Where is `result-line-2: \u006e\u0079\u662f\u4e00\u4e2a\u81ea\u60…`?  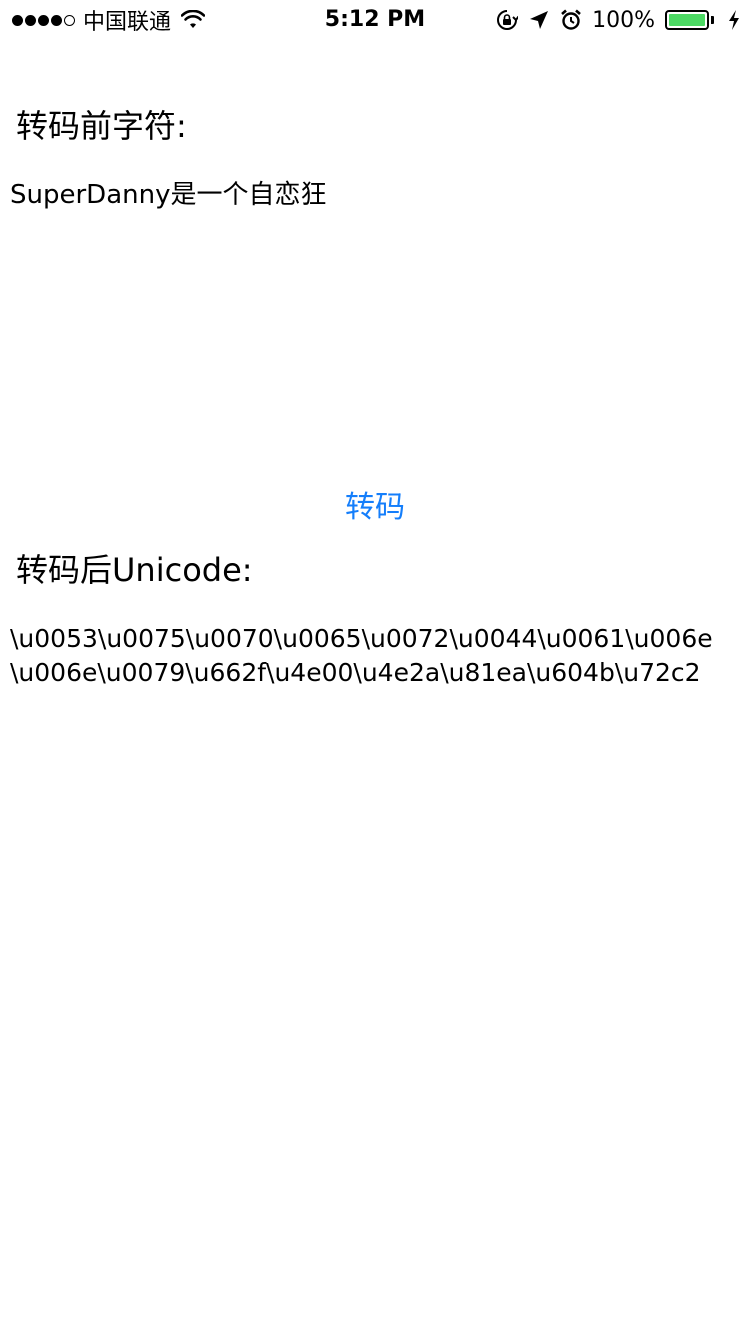
result-line-2: \u006e\u0079\u662f\u4e00\u4e2a\u81ea\u60… is located at coordinates (355, 672).